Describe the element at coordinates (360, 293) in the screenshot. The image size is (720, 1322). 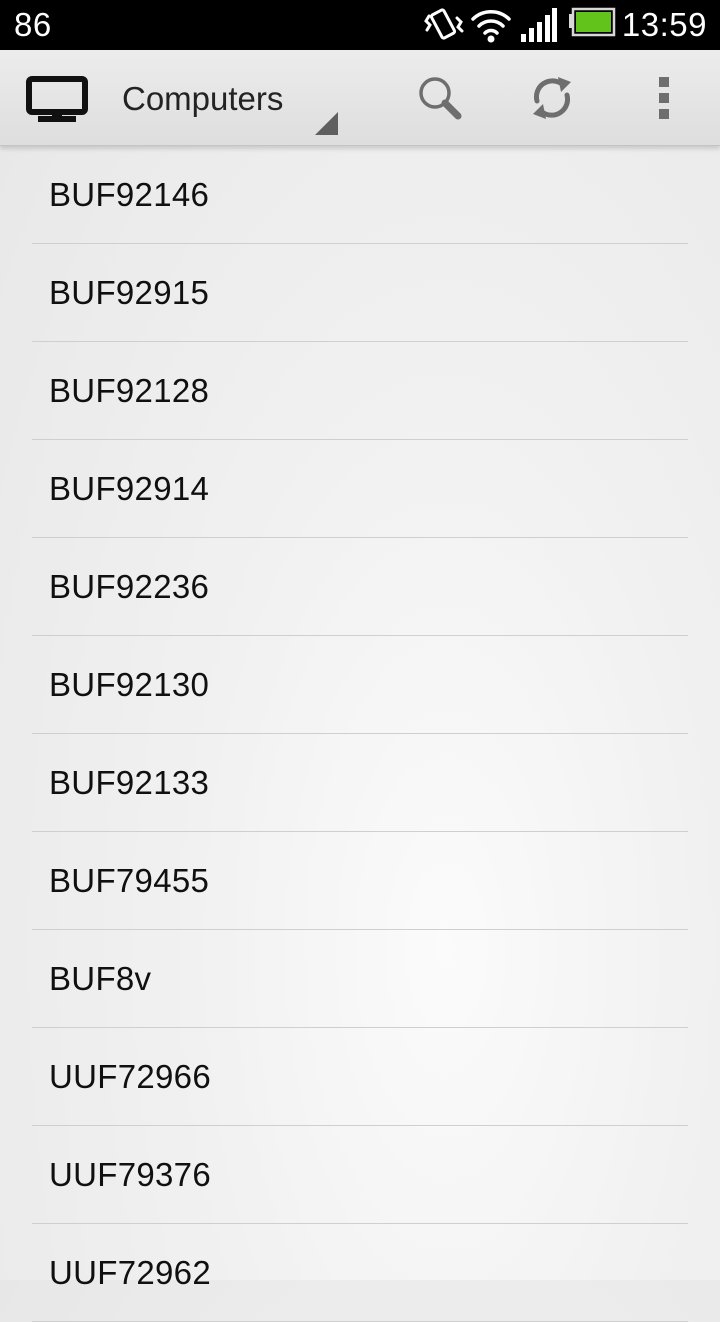
I see `computer-list-item: BUF92915` at that location.